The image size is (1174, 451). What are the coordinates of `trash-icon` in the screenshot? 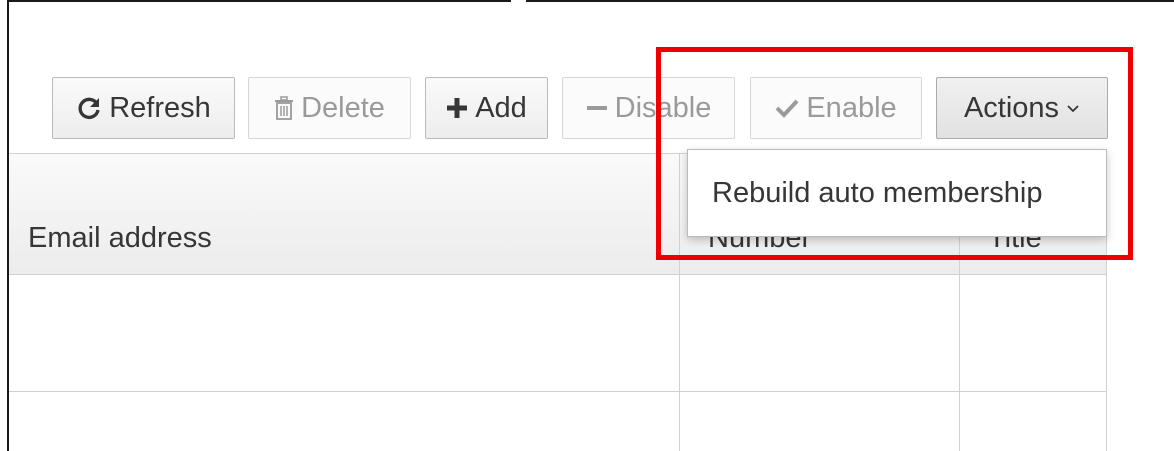 It's located at (284, 108).